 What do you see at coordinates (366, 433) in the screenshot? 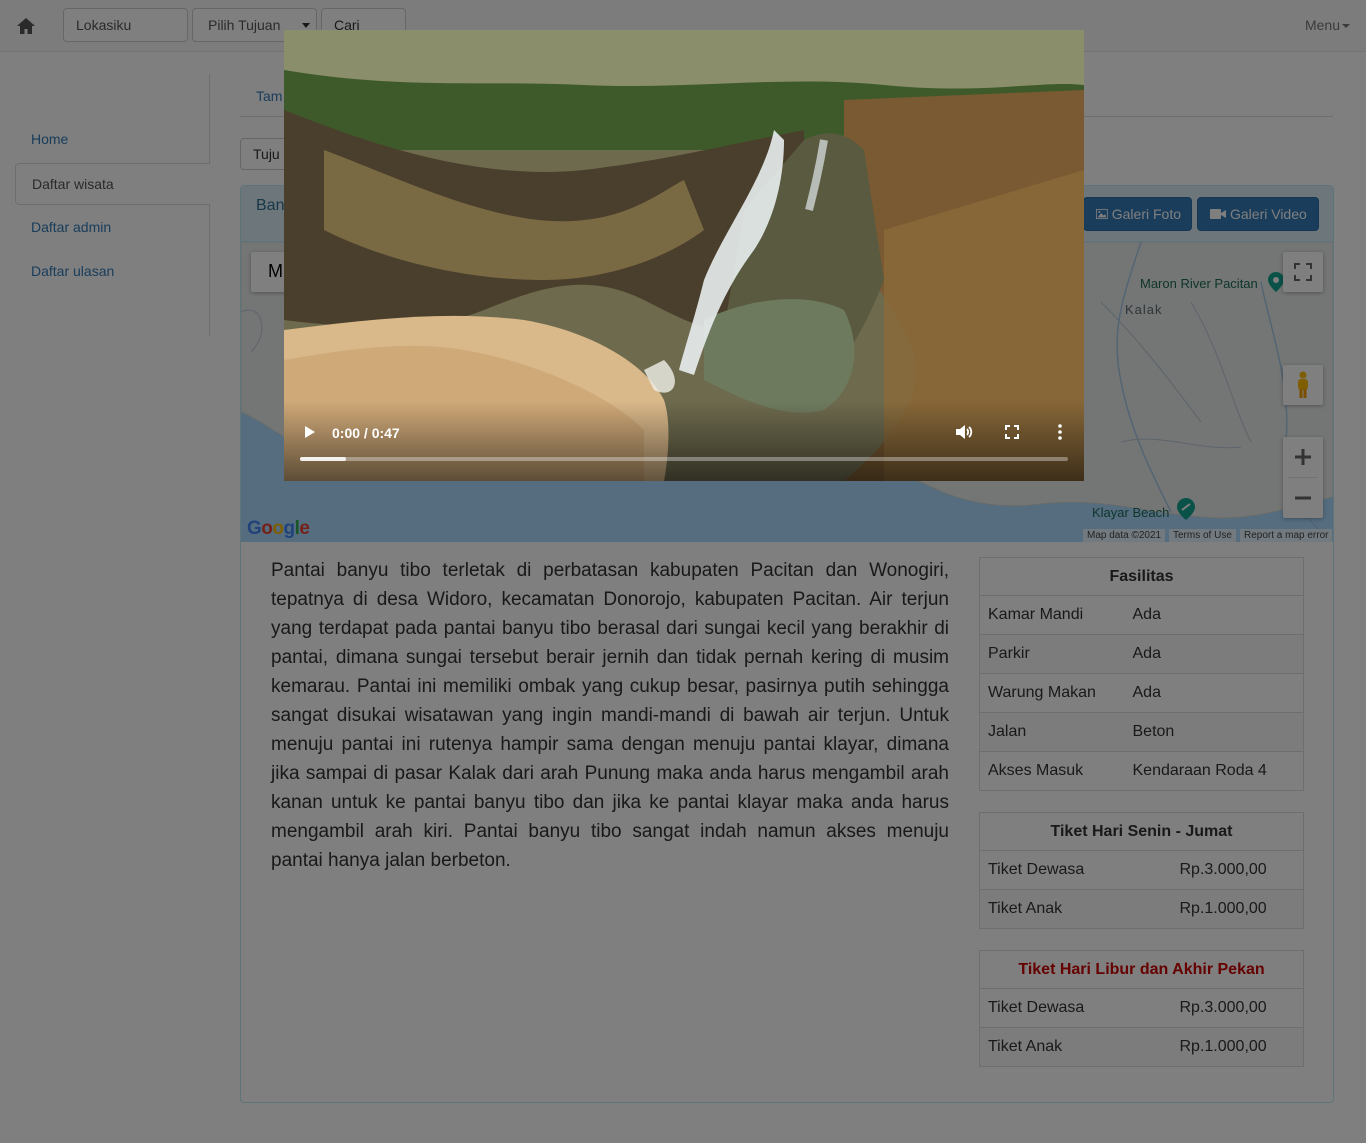
I see `video-time: 0:00 / 0:47` at bounding box center [366, 433].